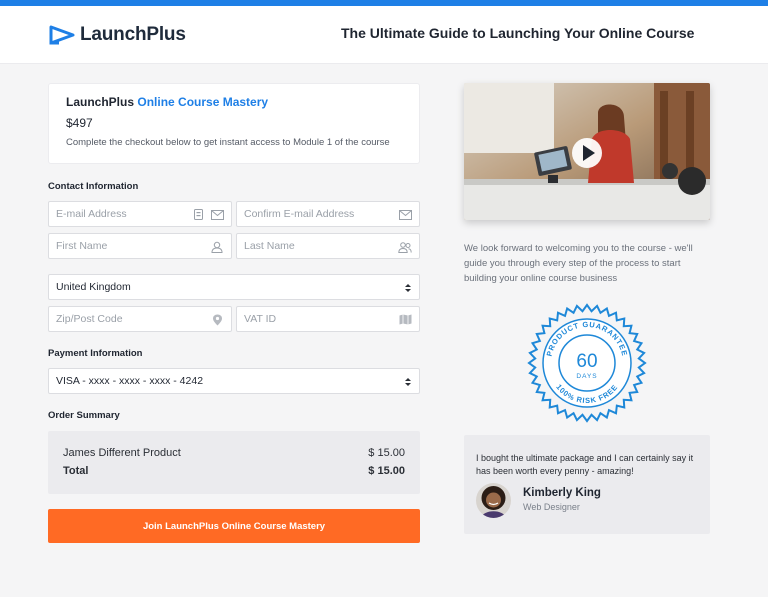  What do you see at coordinates (82, 246) in the screenshot?
I see `first-name-placeholder: First Name` at bounding box center [82, 246].